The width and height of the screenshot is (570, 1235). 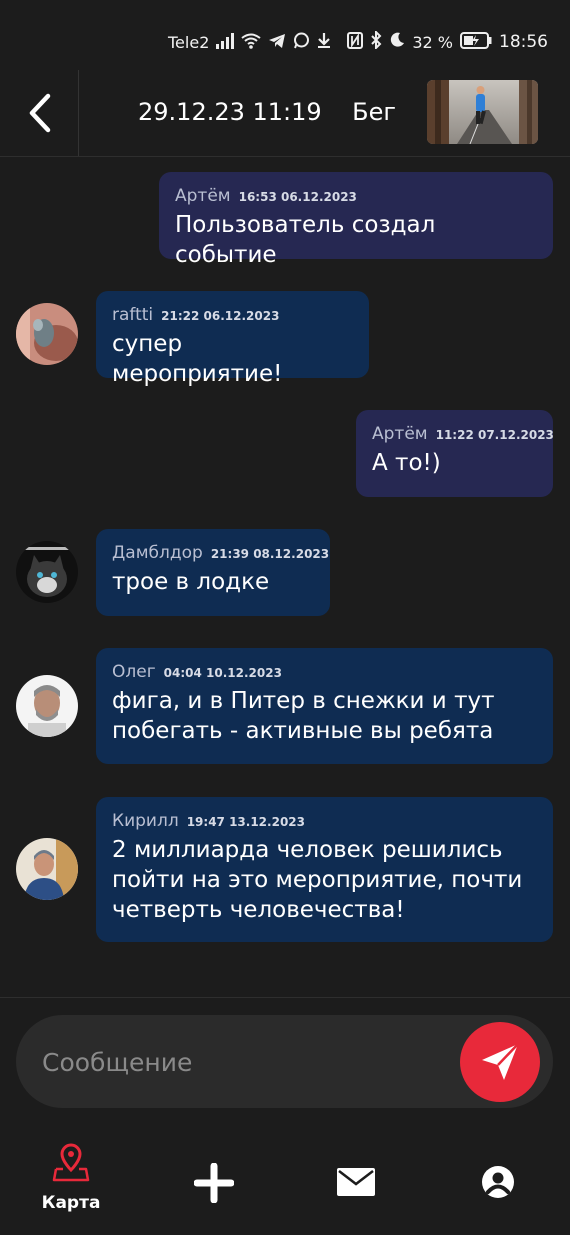 What do you see at coordinates (220, 316) in the screenshot?
I see `message-timestamp: 21:22 06.12.2023` at bounding box center [220, 316].